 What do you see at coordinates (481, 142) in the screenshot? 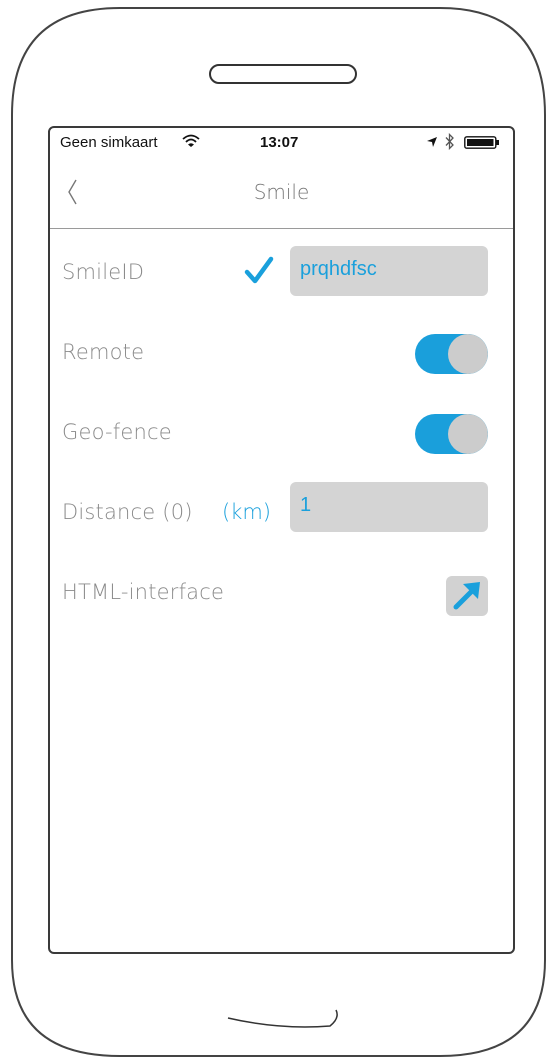
I see `battery-icon` at bounding box center [481, 142].